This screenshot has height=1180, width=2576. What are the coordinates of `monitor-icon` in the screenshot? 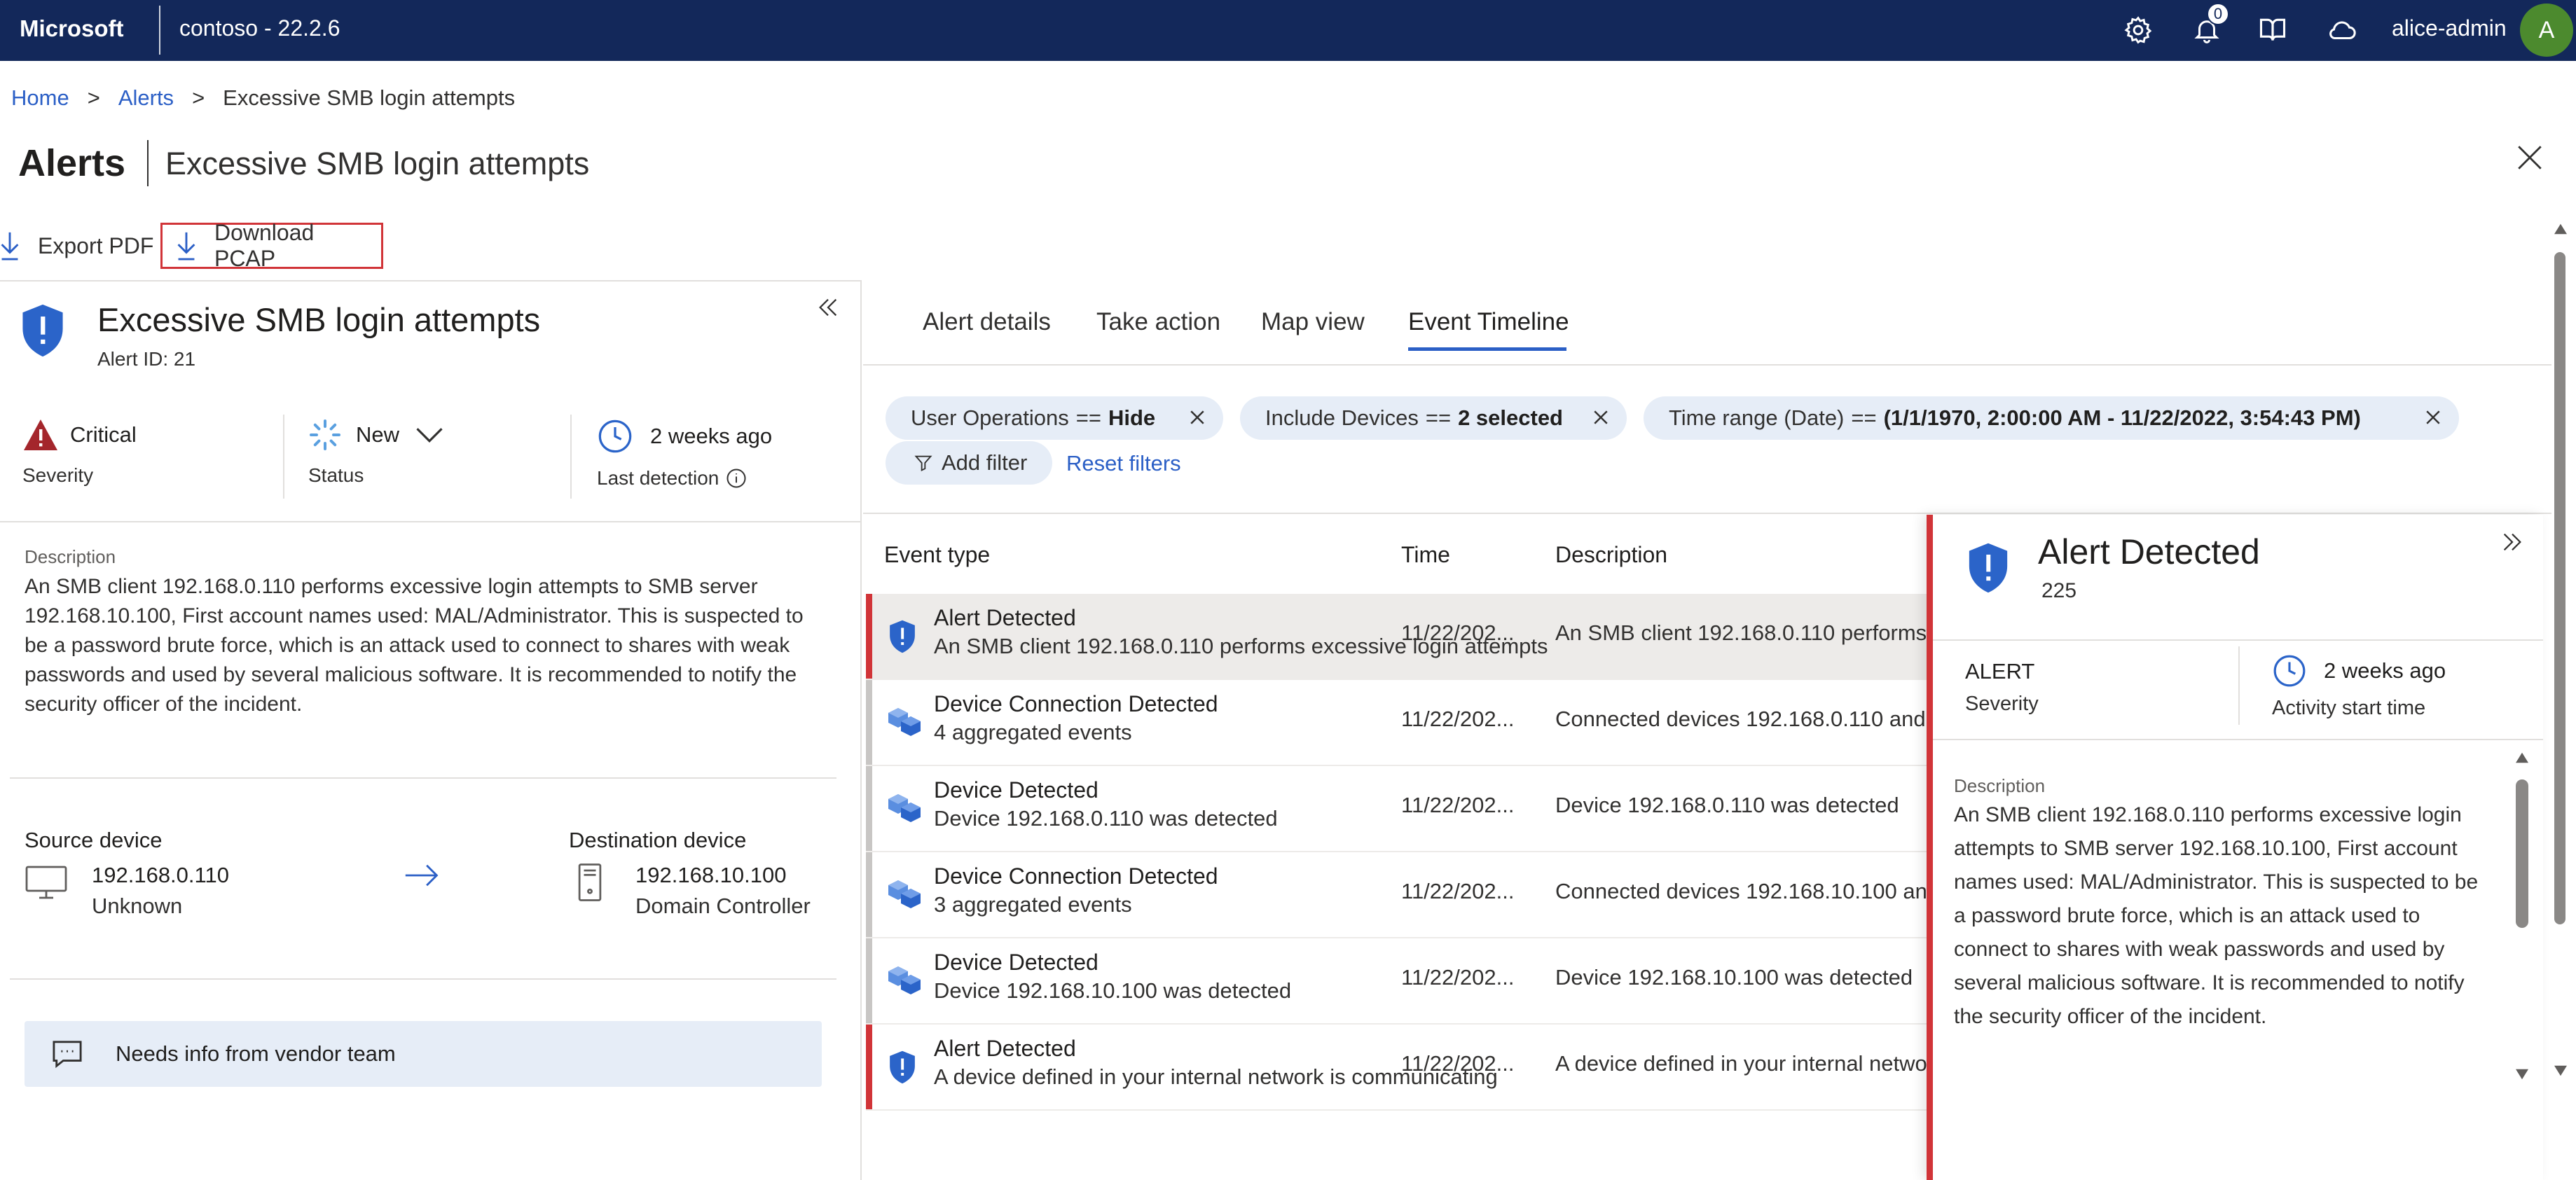 It's located at (46, 884).